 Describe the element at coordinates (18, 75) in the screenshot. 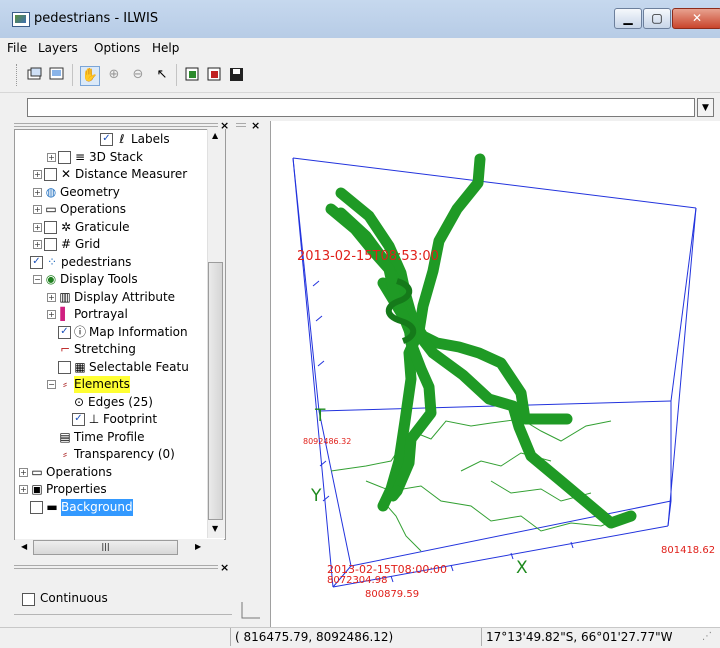

I see `toolbar-grip` at that location.